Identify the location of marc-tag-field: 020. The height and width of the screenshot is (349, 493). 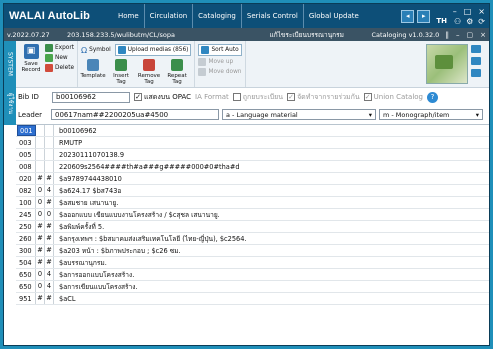
(26, 178).